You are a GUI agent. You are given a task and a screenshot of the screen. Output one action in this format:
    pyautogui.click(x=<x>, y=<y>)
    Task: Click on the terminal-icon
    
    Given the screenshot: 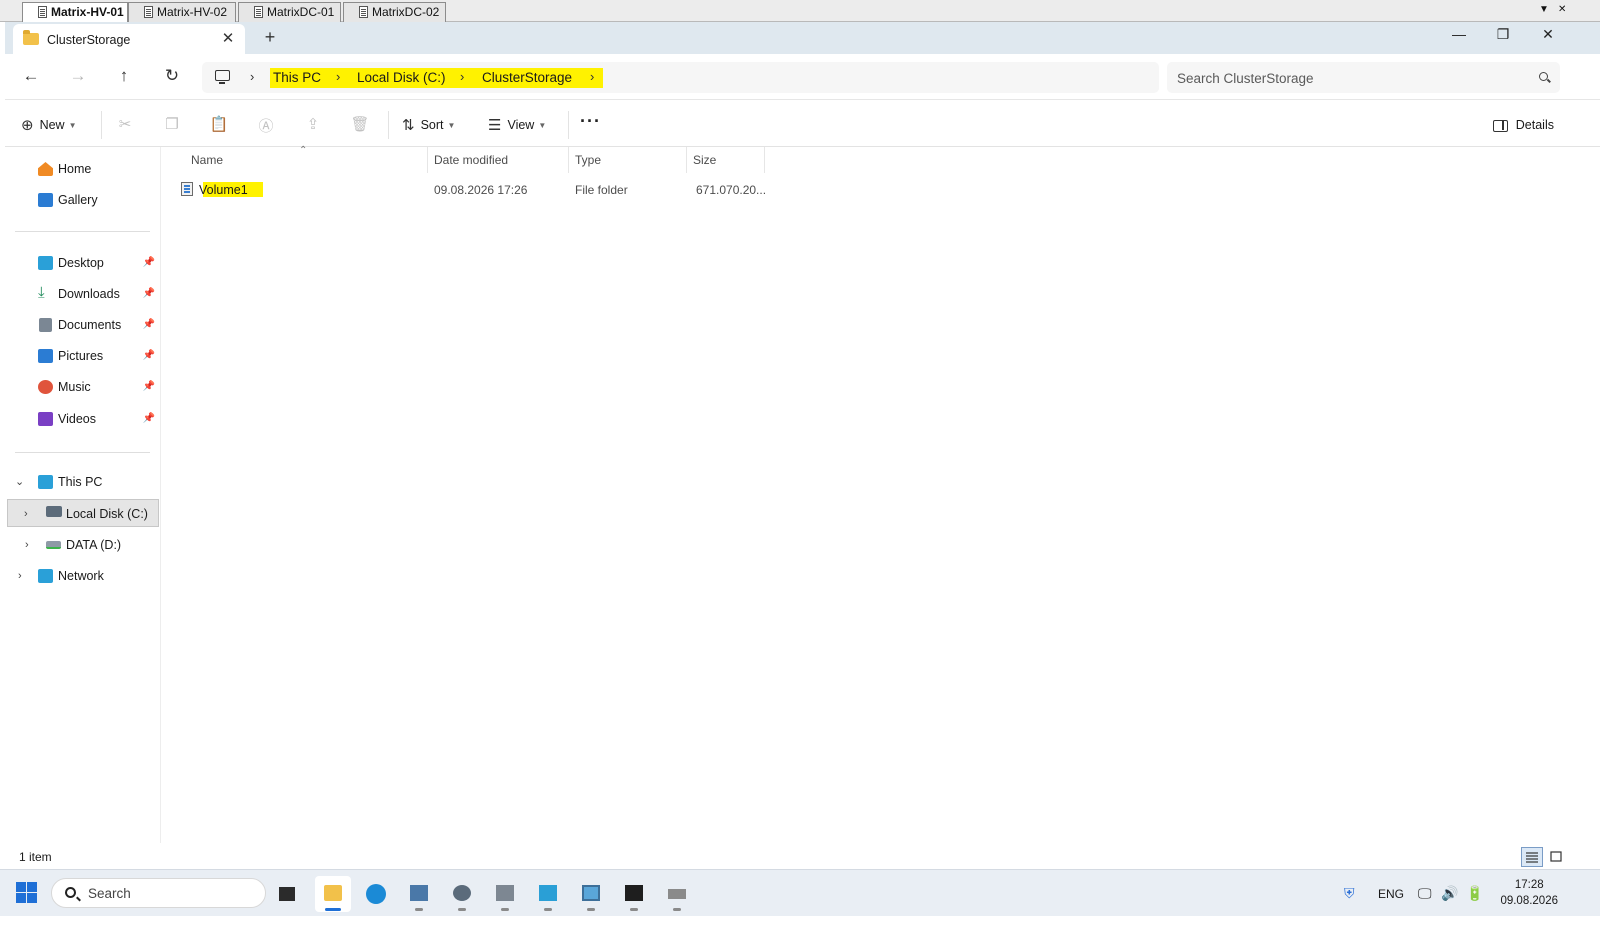 What is the action you would take?
    pyautogui.click(x=634, y=894)
    